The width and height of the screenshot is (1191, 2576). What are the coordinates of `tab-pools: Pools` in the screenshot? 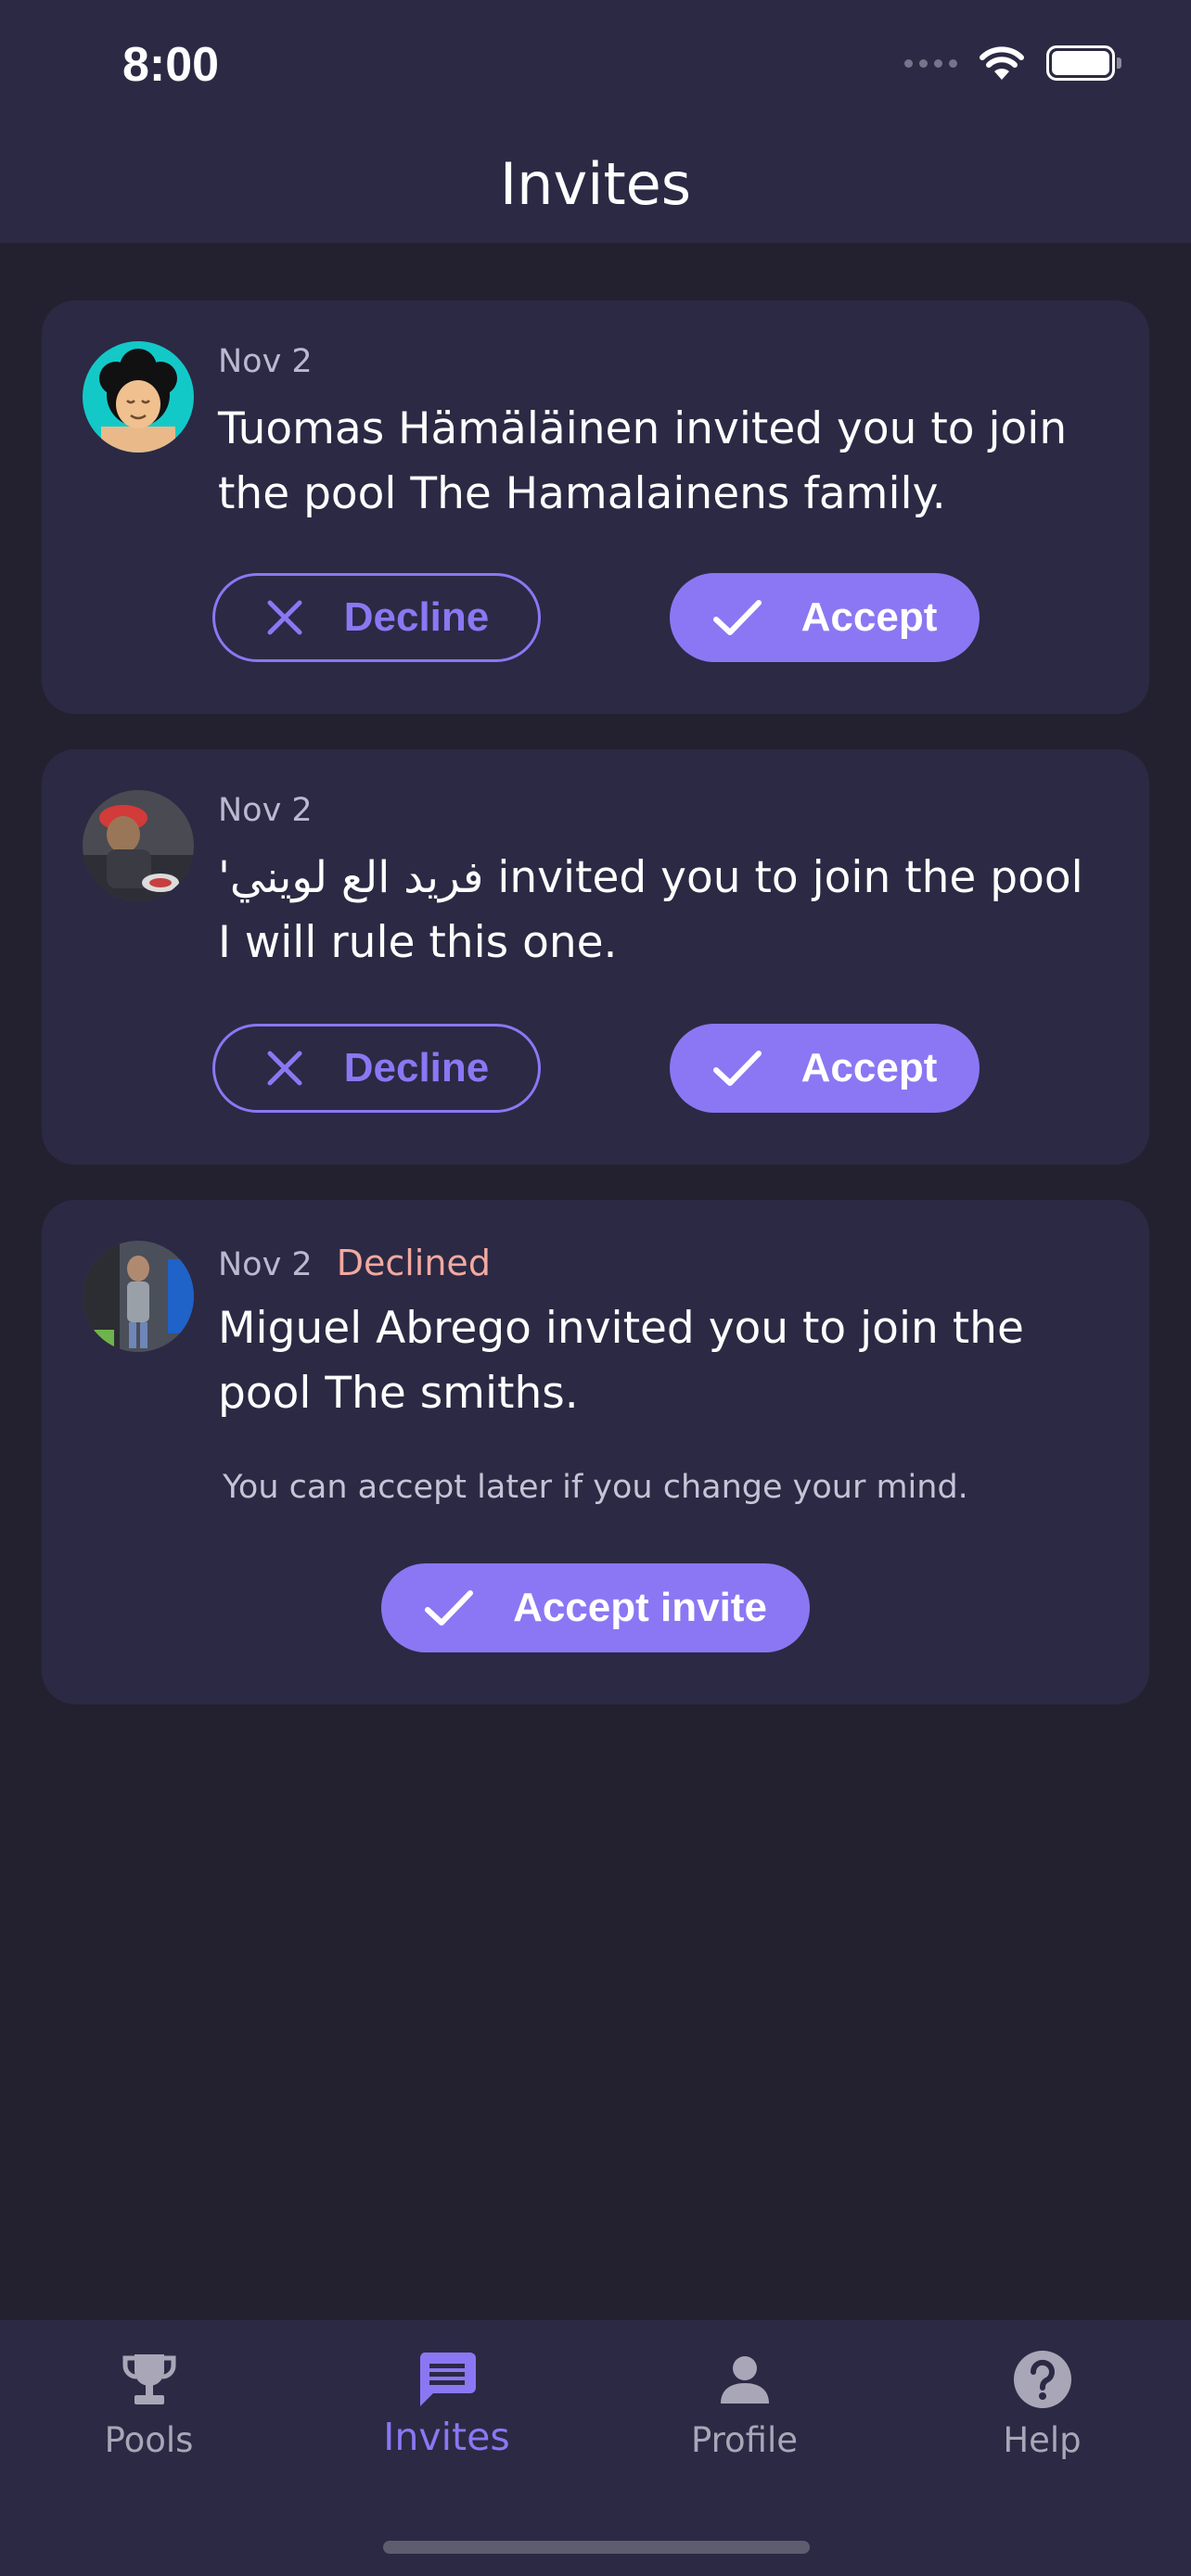 It's located at (149, 2402).